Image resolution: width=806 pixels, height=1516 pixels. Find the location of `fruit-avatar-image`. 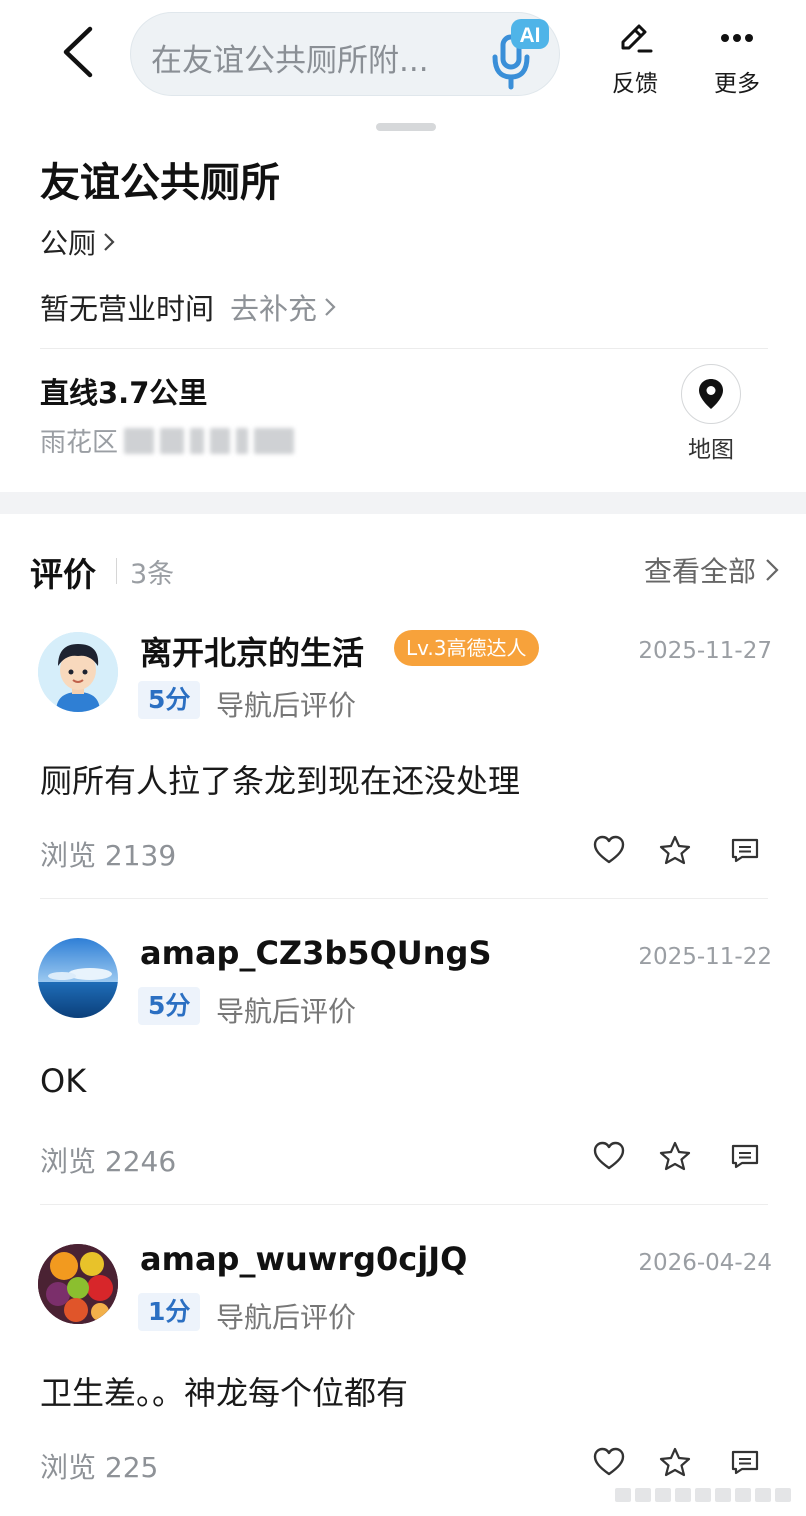

fruit-avatar-image is located at coordinates (78, 1284).